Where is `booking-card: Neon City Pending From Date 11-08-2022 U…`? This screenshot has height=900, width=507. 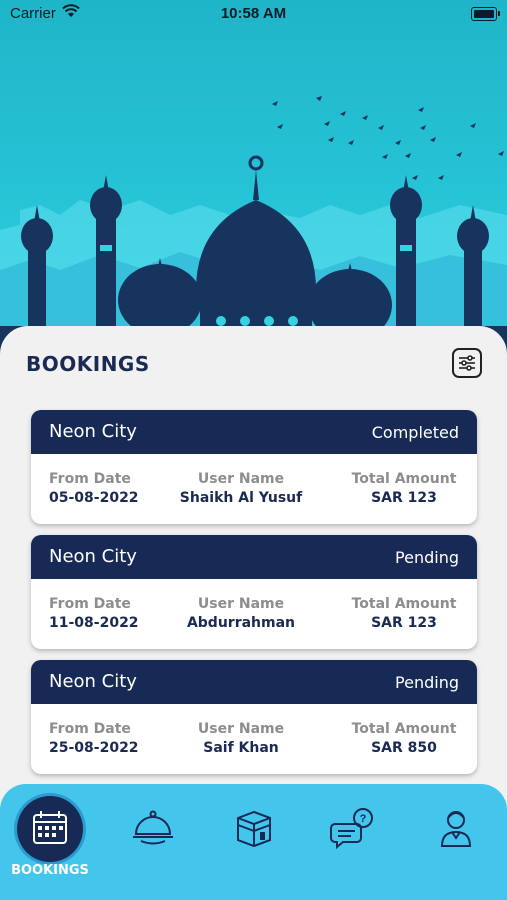
booking-card: Neon City Pending From Date 11-08-2022 U… is located at coordinates (254, 592).